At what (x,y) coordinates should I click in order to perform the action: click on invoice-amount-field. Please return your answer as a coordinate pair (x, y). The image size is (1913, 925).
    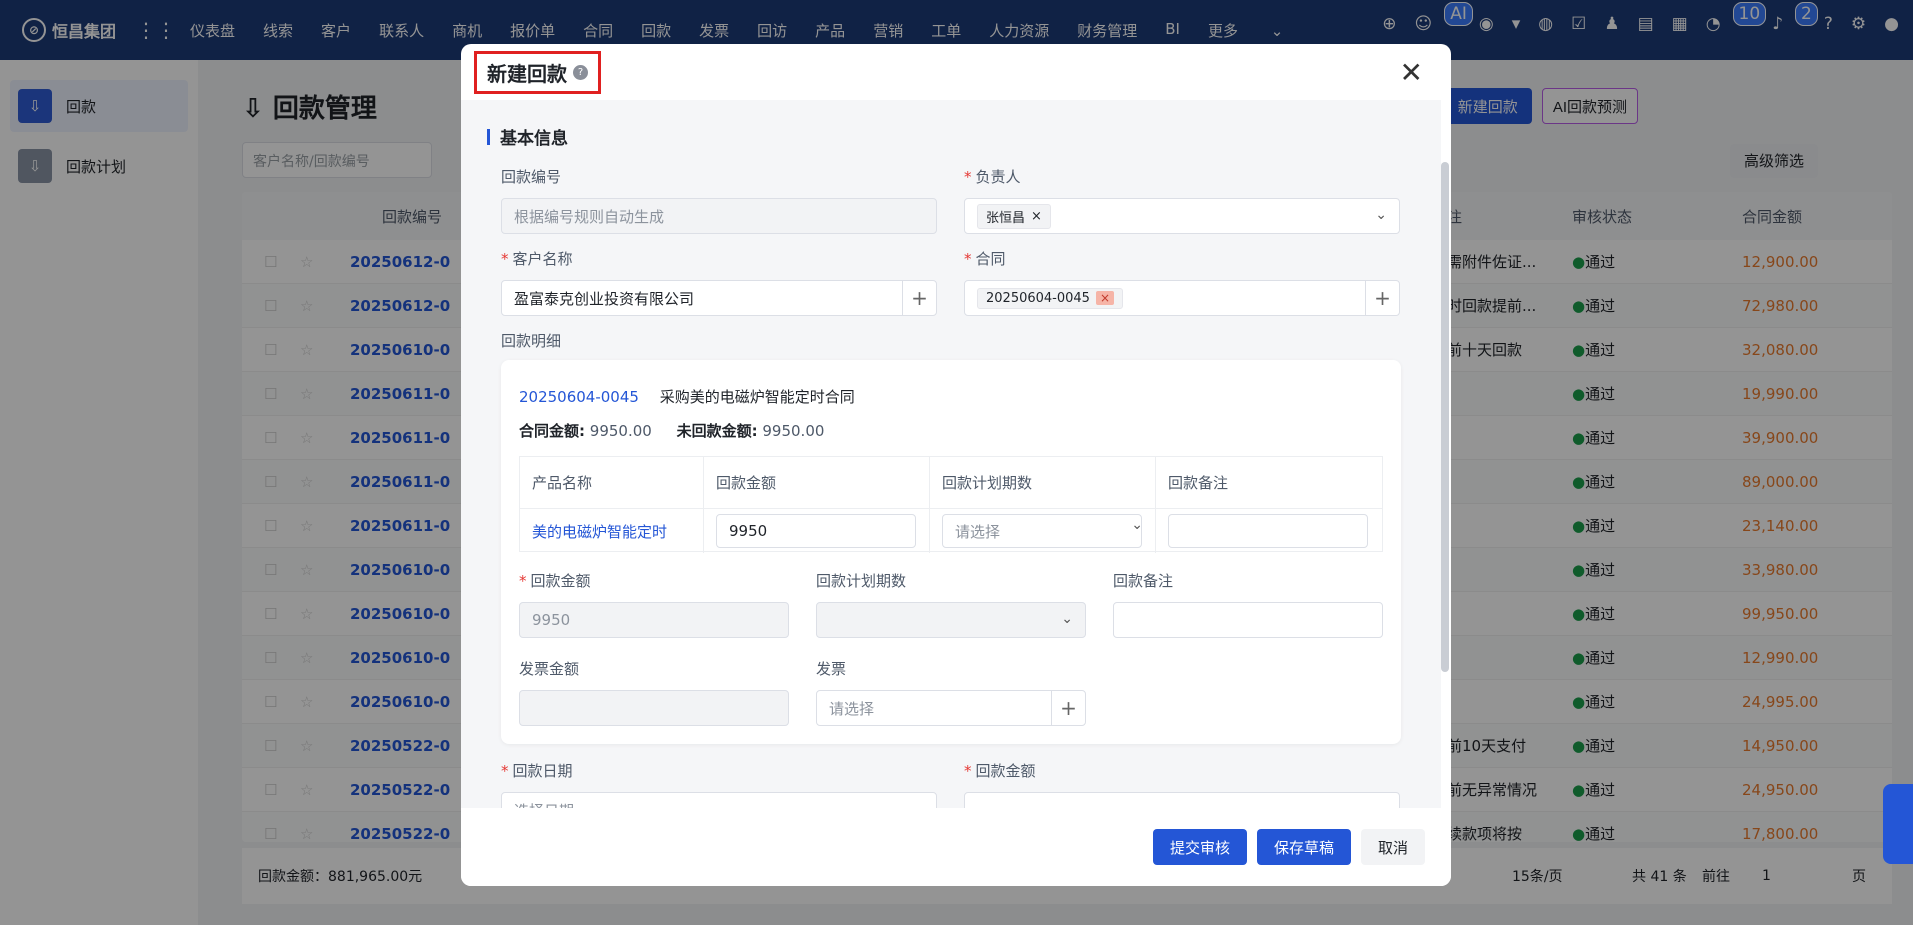
    Looking at the image, I should click on (654, 708).